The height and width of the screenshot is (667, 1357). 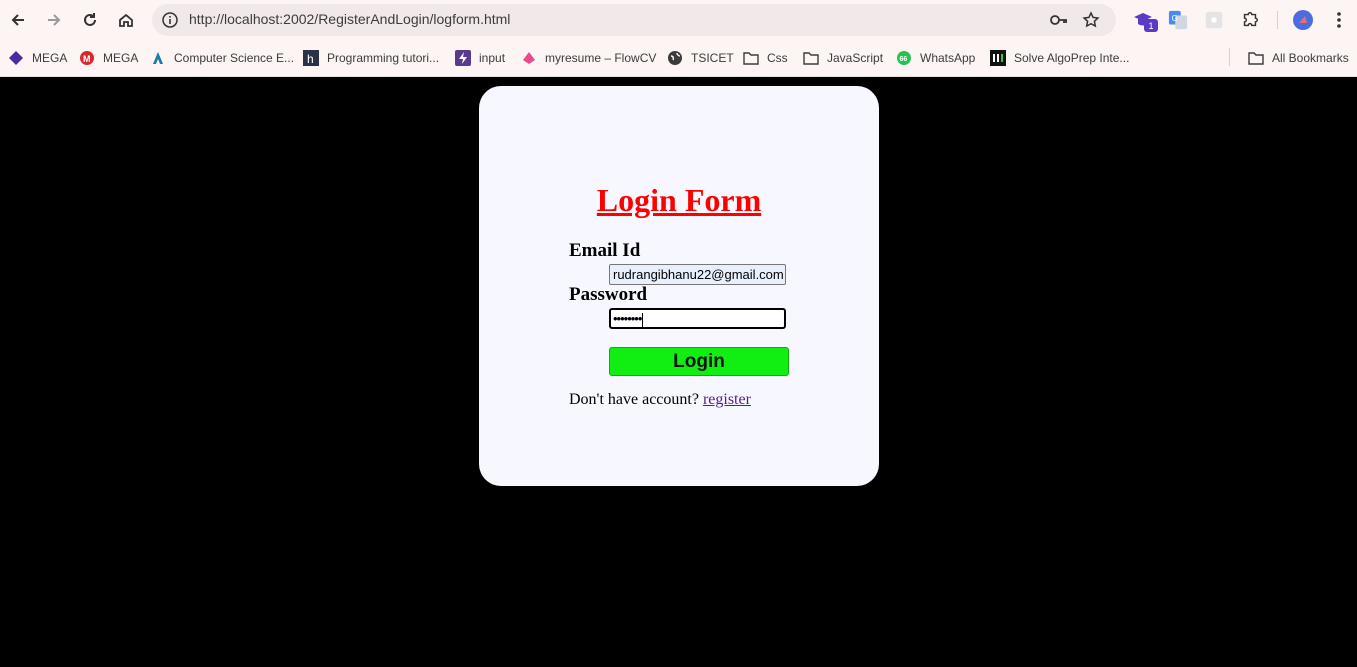 I want to click on translate-extension-icon: G, so click(x=1178, y=20).